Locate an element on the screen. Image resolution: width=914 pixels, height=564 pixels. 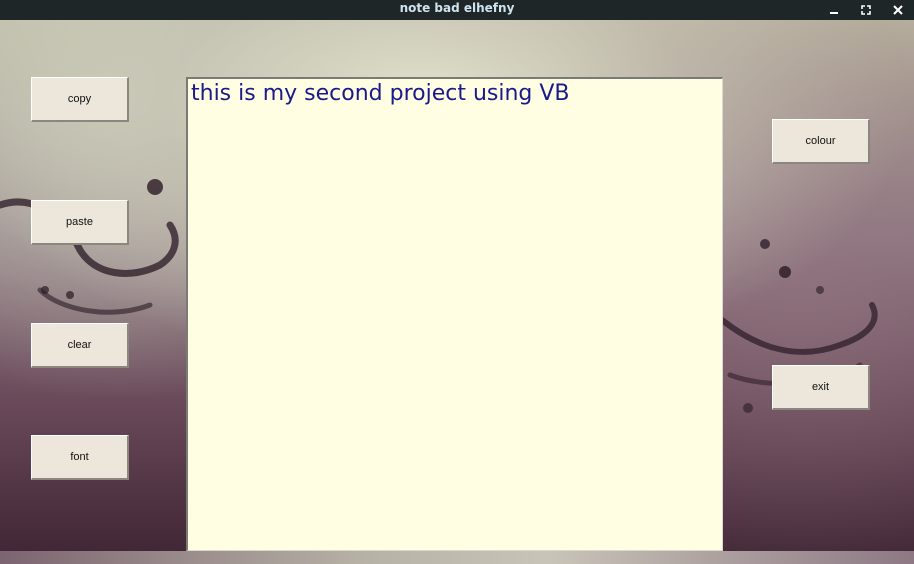
clear-button: clear is located at coordinates (80, 345).